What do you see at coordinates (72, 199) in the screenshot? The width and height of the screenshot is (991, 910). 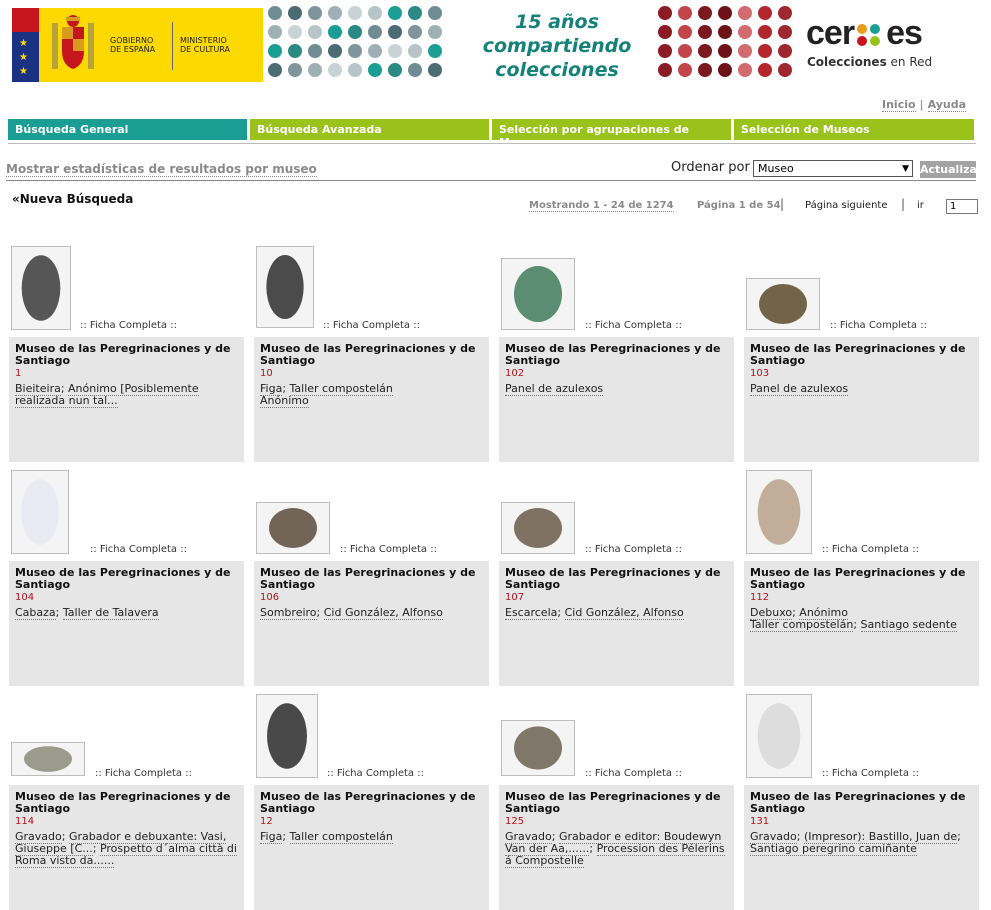 I see `new-search-link: «Nueva Búsqueda` at bounding box center [72, 199].